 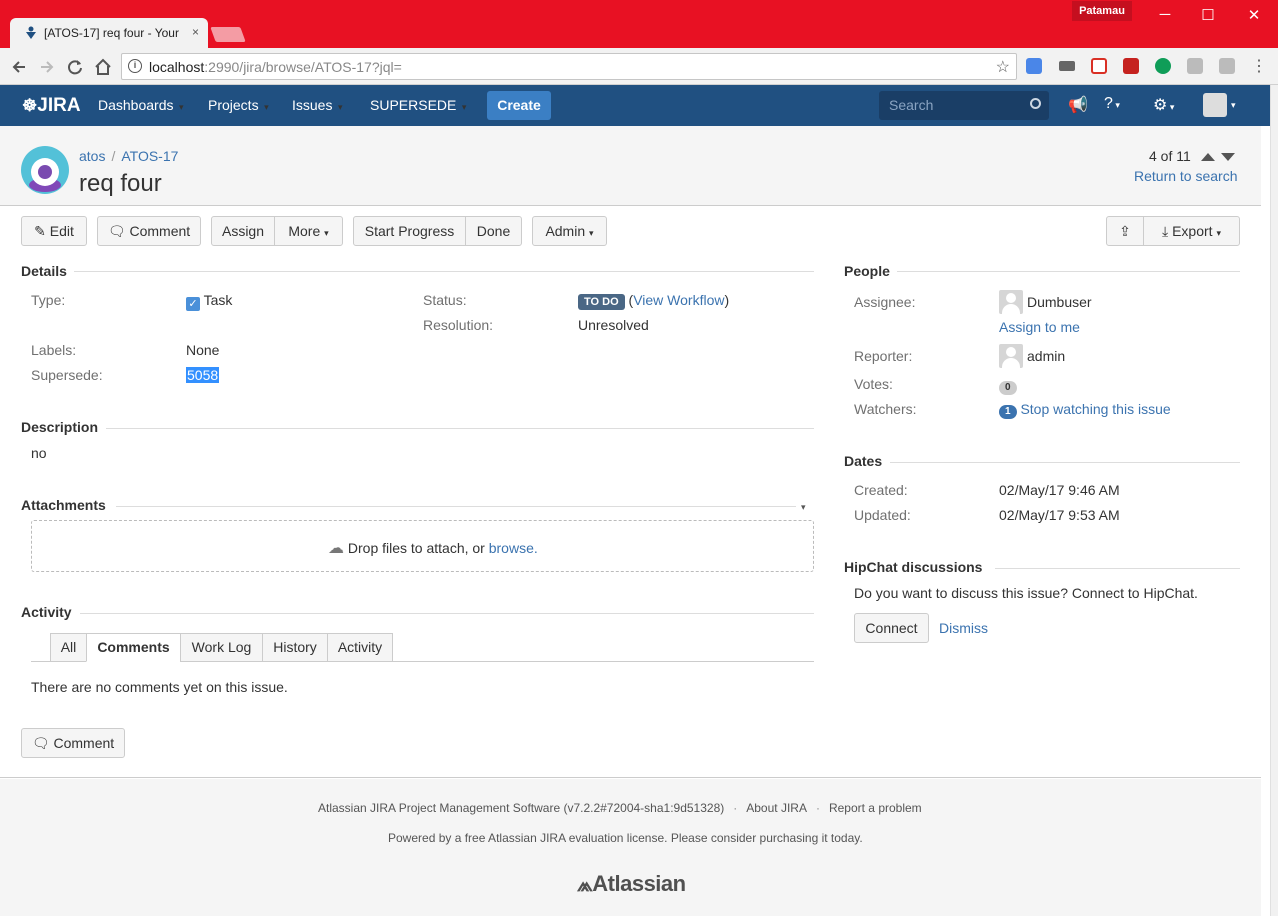 I want to click on nav-supersede: SUPERSEDE ▾, so click(x=418, y=105).